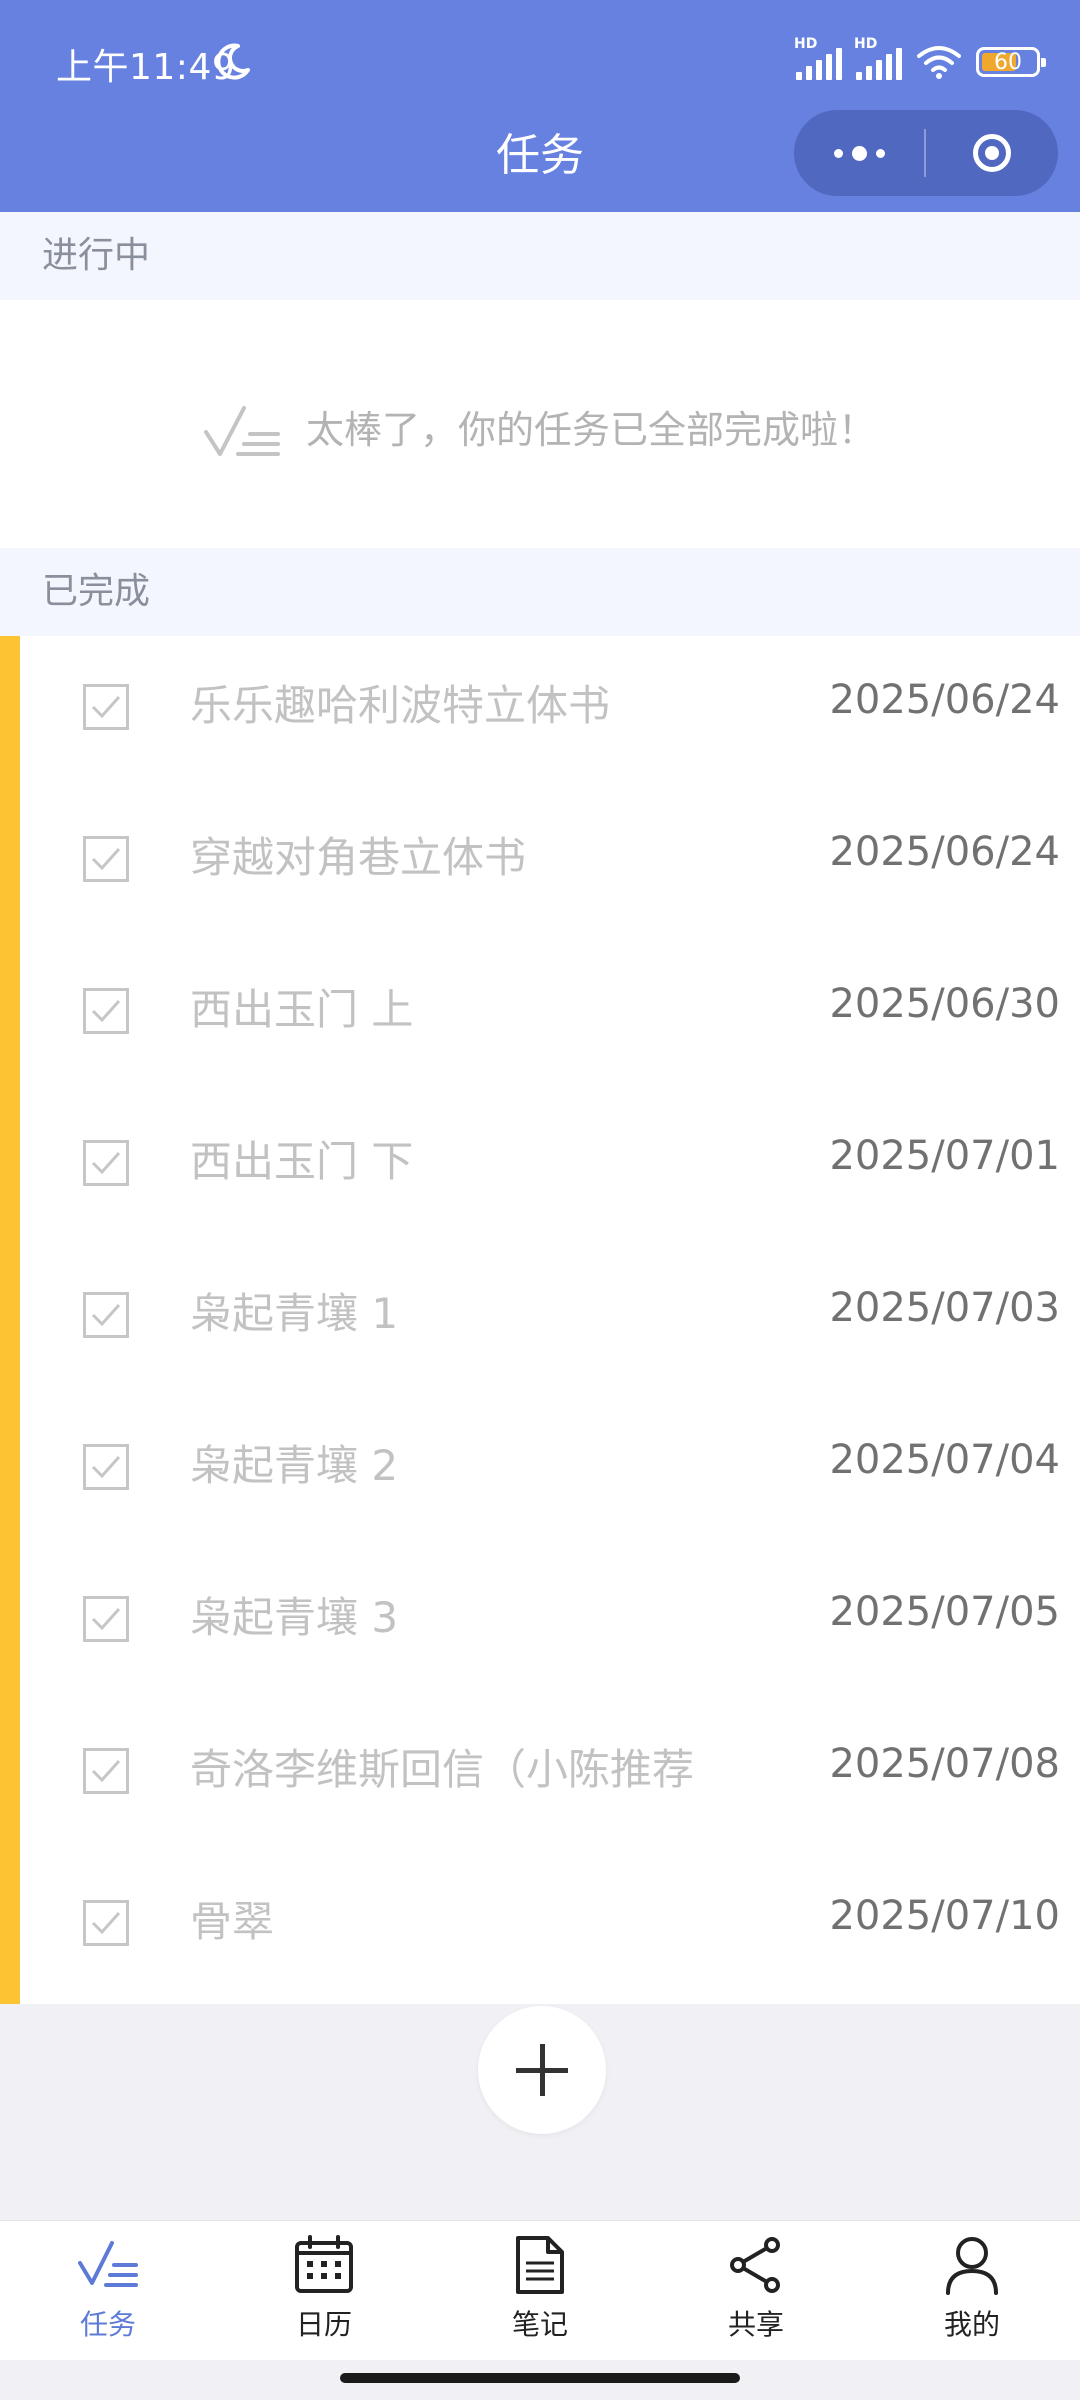 This screenshot has height=2400, width=1080. I want to click on task-row: 乐乐趣哈利波特立体书 2025/06/24, so click(550, 712).